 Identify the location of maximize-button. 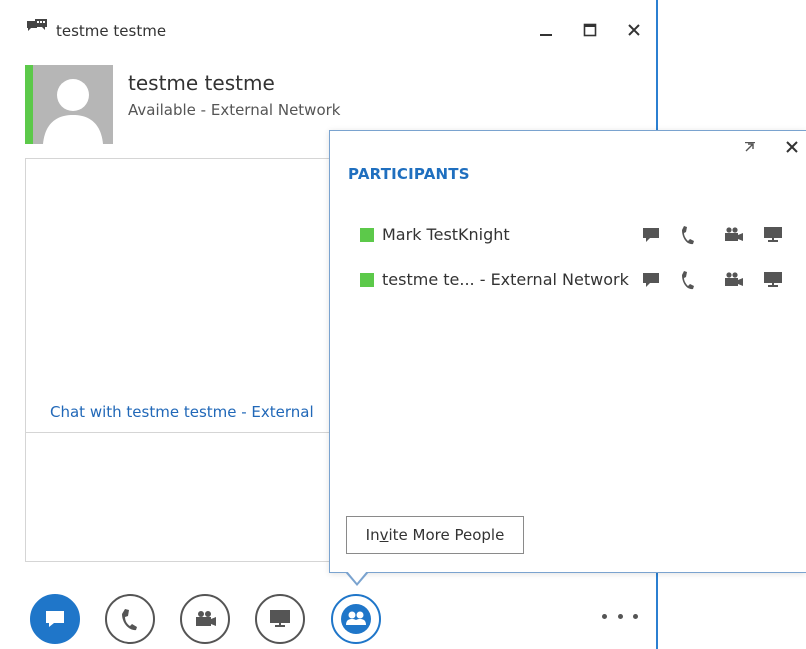
(590, 30).